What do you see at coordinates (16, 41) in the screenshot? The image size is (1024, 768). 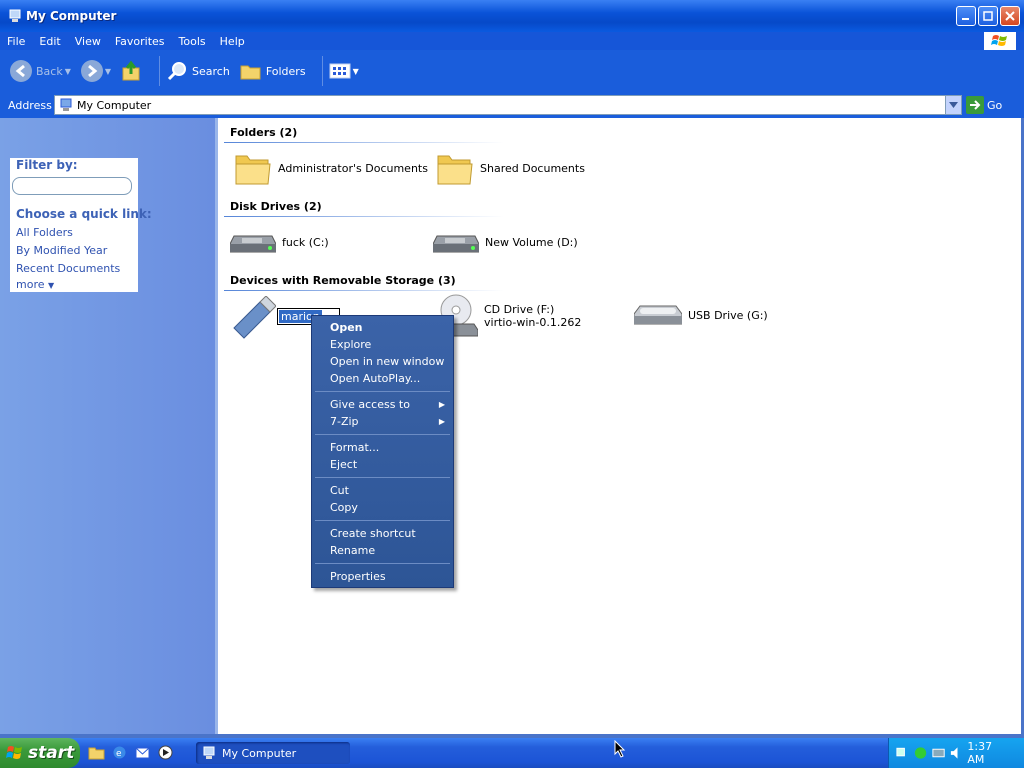 I see `menu-file: File` at bounding box center [16, 41].